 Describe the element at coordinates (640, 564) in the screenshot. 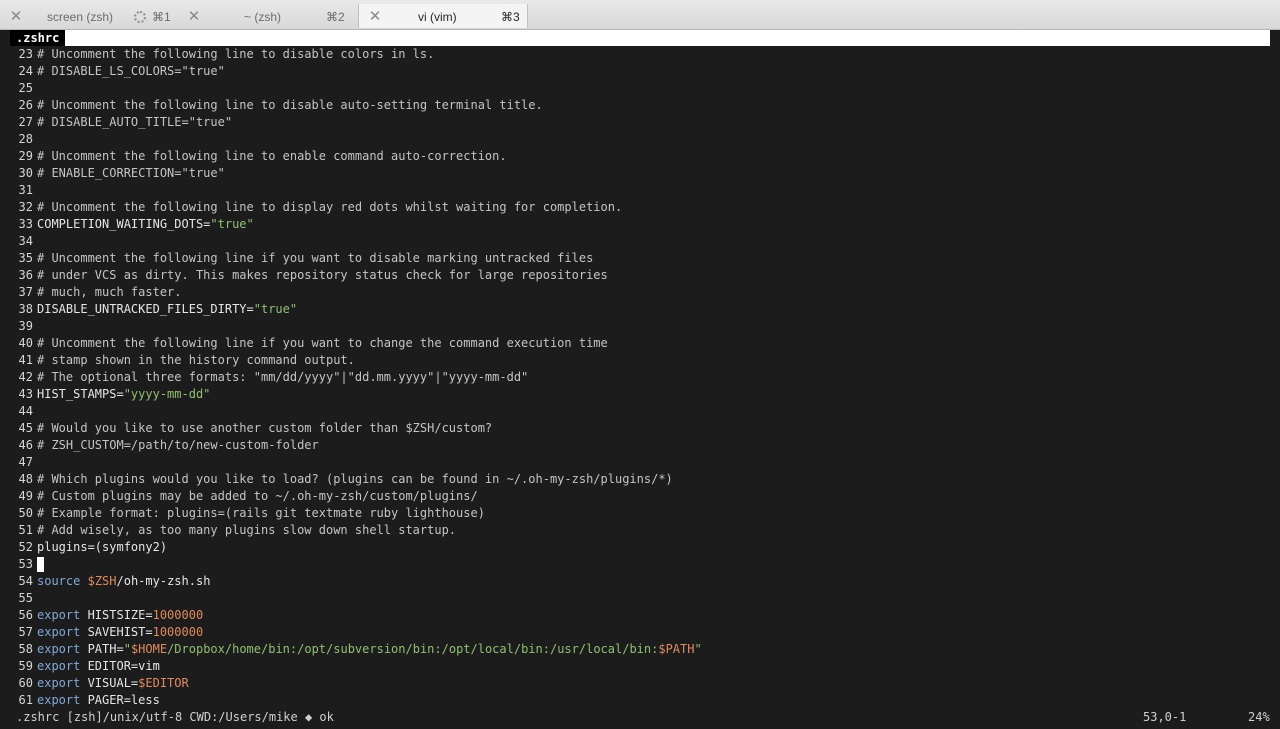

I see `editor-line: 53` at that location.